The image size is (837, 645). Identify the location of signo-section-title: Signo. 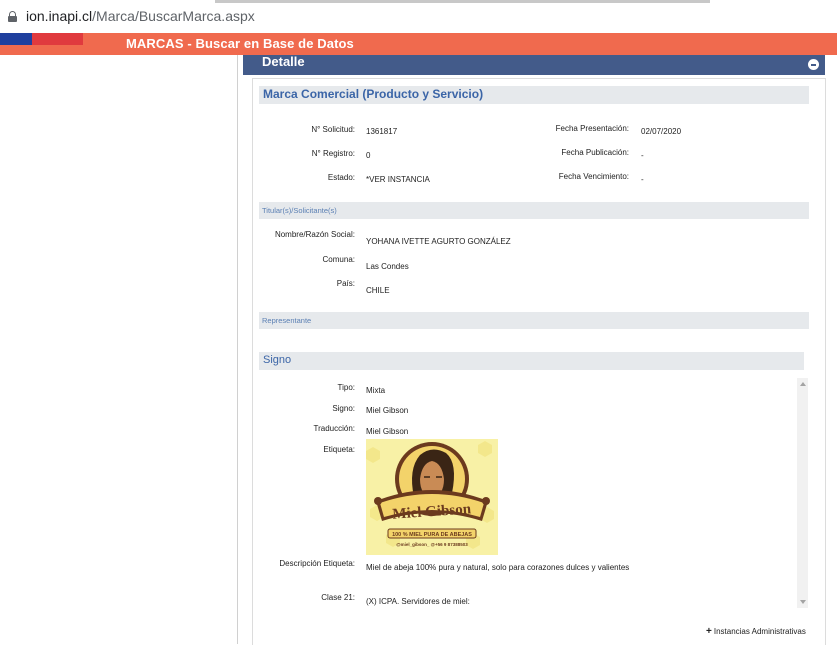
(277, 360).